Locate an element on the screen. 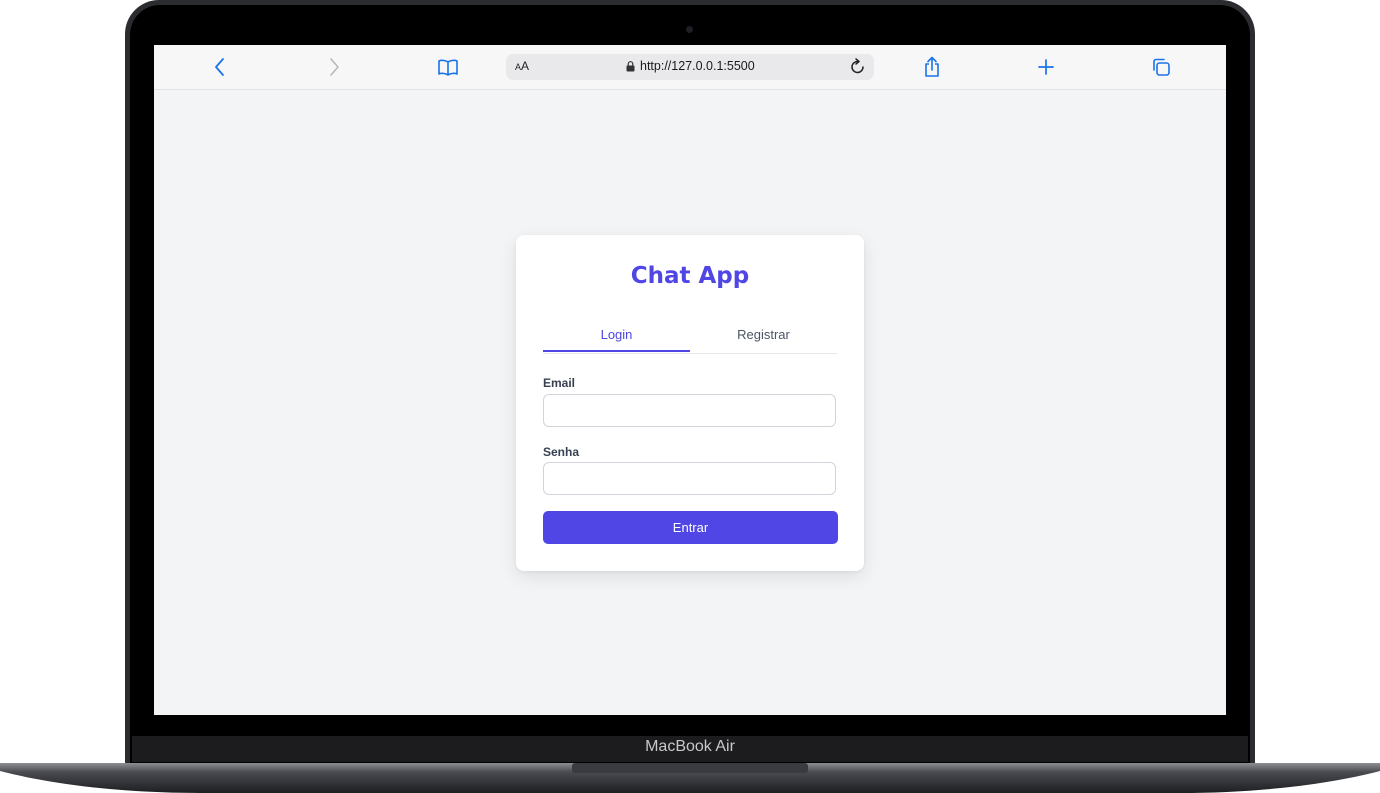 The width and height of the screenshot is (1380, 793). device-label: MacBook Air is located at coordinates (690, 746).